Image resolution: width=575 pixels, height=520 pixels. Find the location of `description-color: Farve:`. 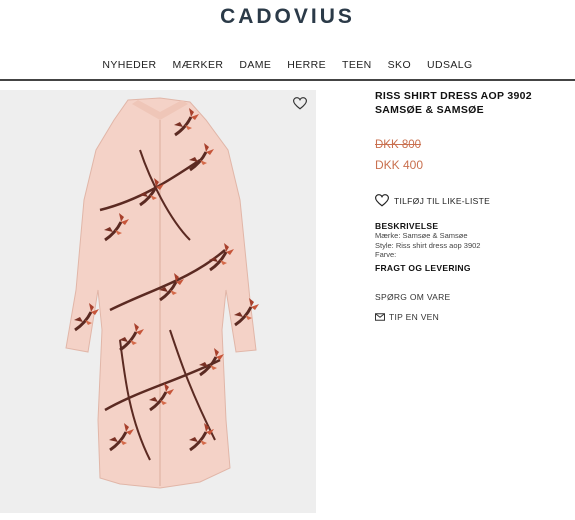

description-color: Farve: is located at coordinates (386, 254).